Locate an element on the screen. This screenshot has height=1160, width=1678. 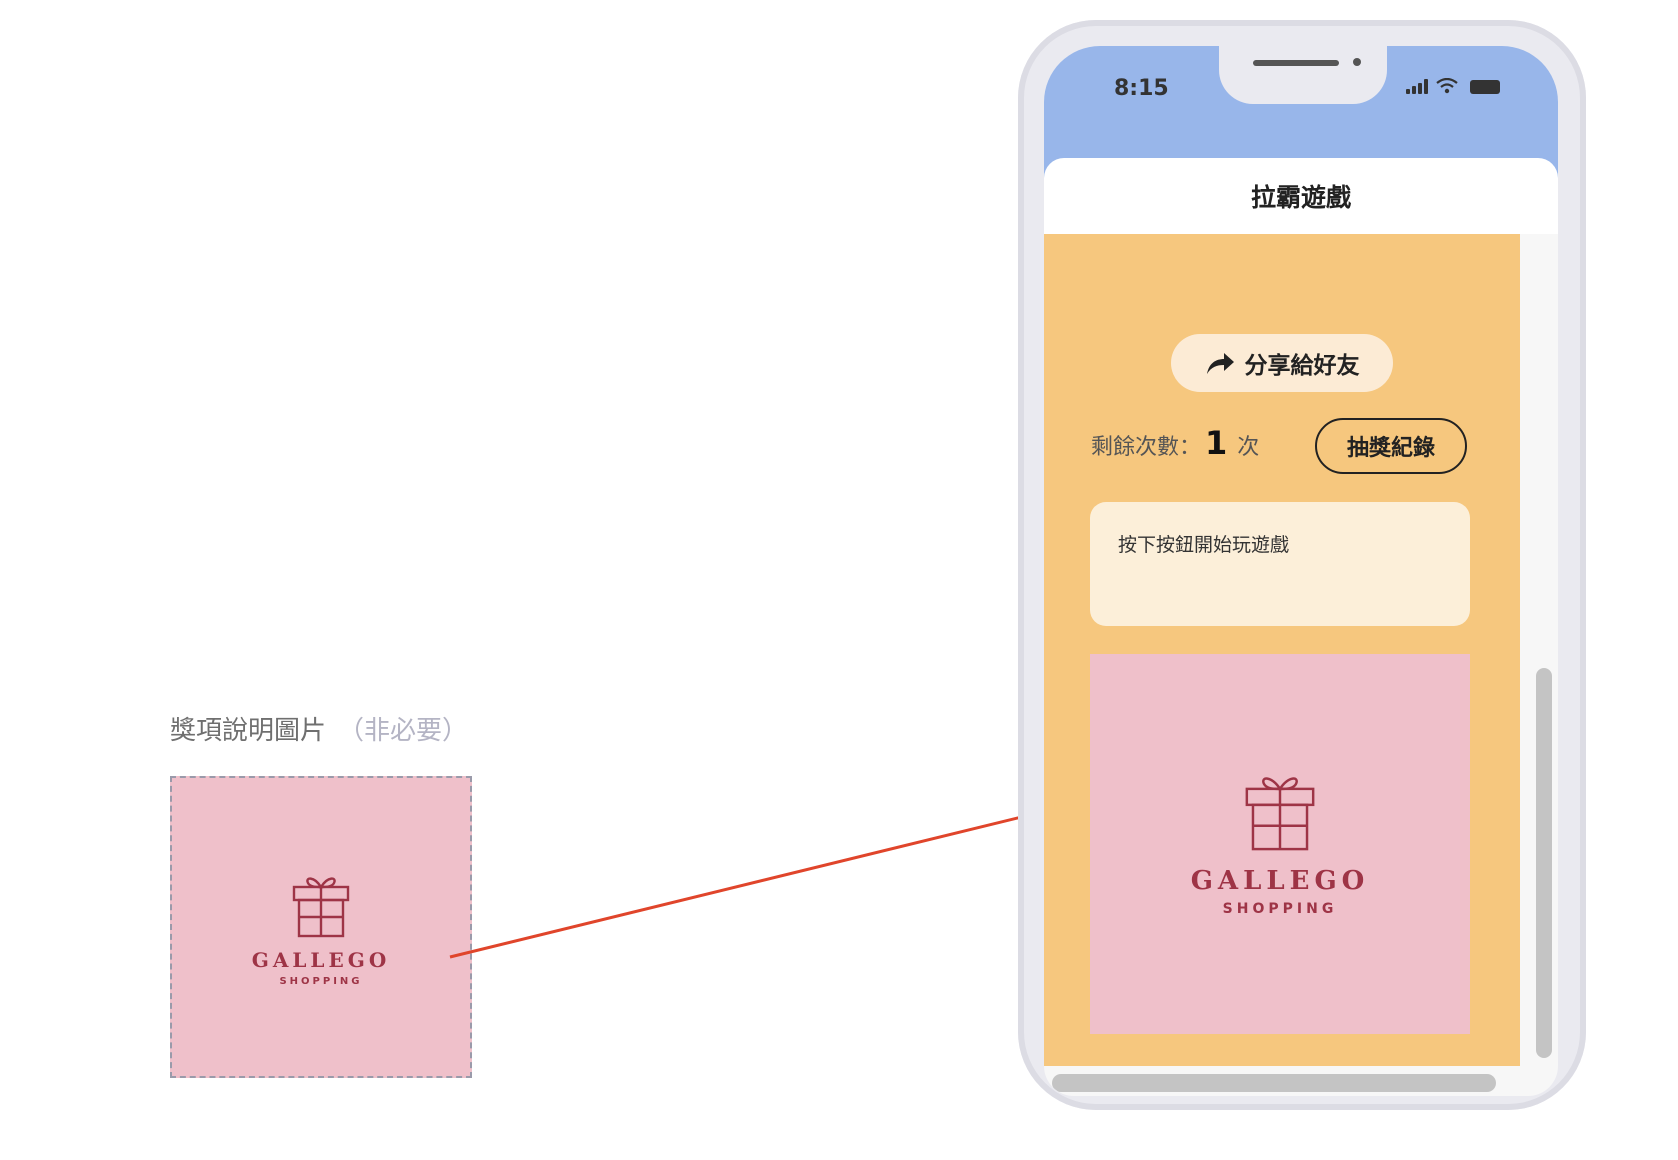
share-arrow-icon is located at coordinates (1220, 363).